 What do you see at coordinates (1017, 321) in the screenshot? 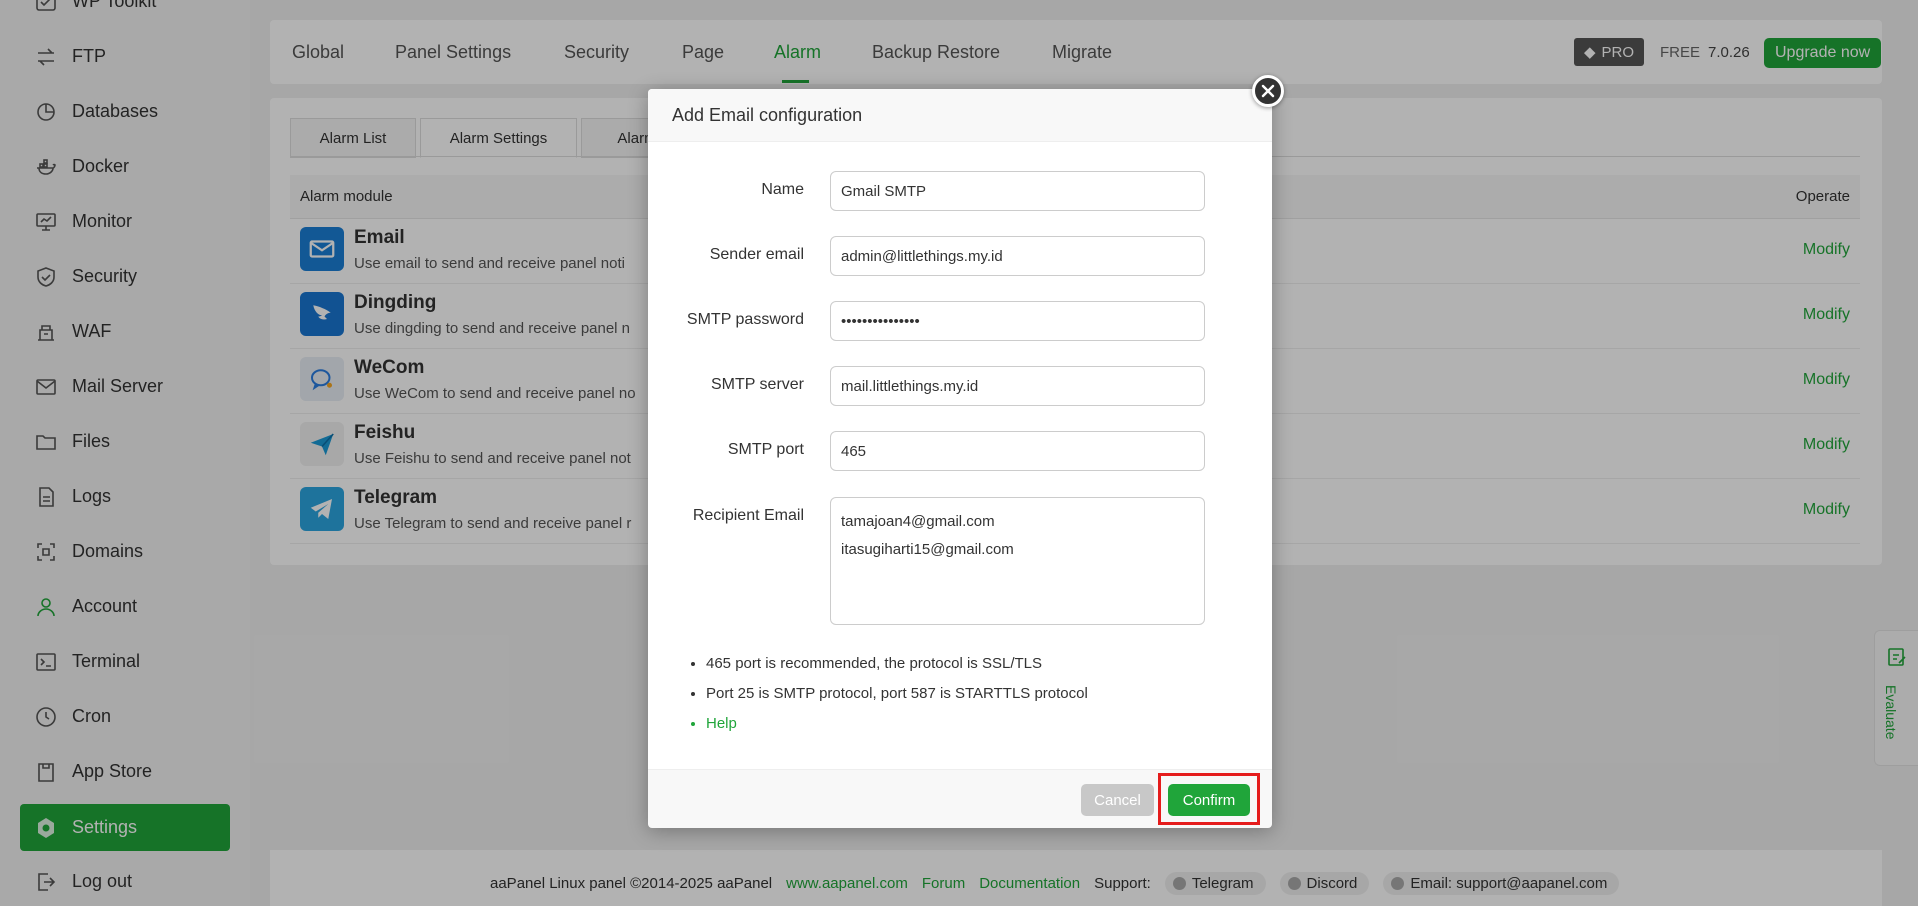
I see `smtp-password-field` at bounding box center [1017, 321].